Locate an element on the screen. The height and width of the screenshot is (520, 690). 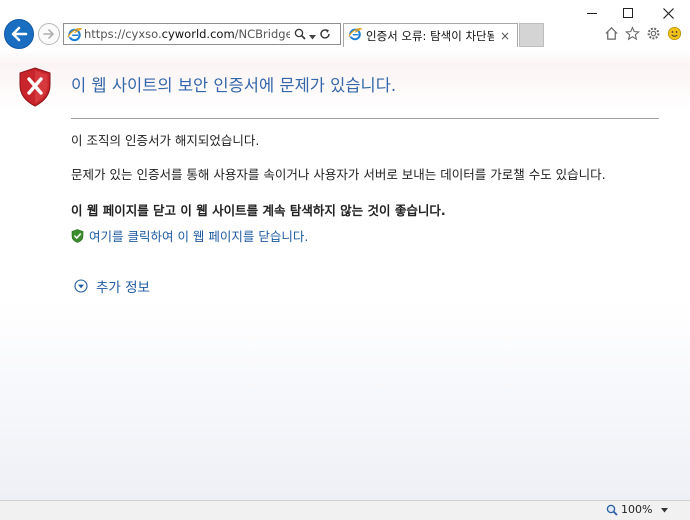
refresh-button is located at coordinates (325, 34).